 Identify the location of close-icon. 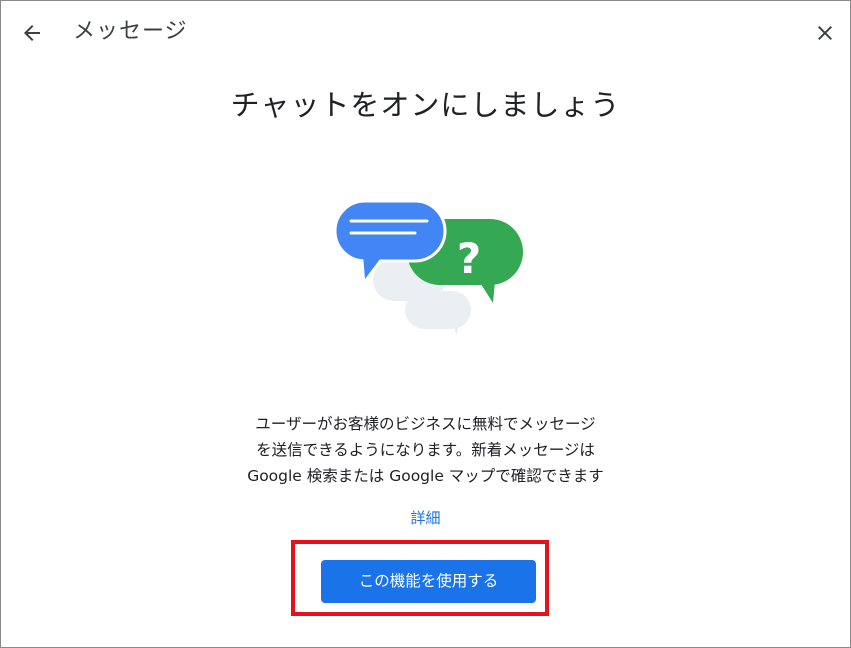
(825, 33).